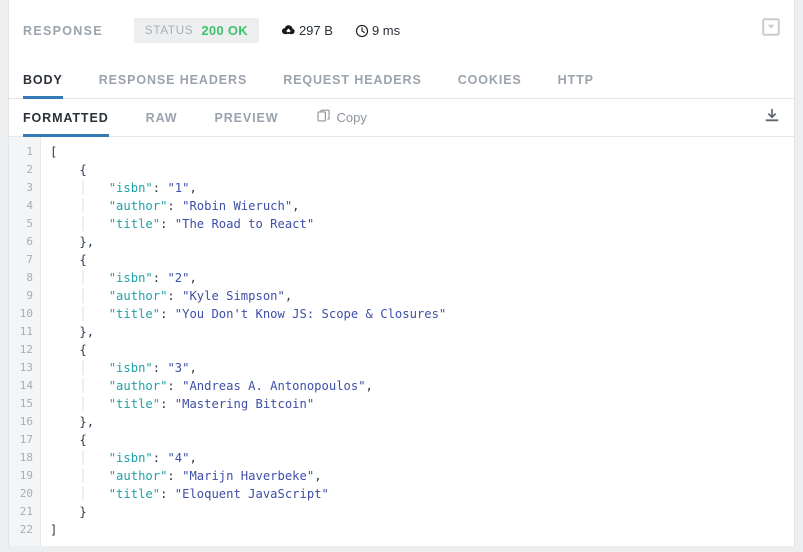 The height and width of the screenshot is (552, 803). Describe the element at coordinates (29, 169) in the screenshot. I see `line-number: 2` at that location.